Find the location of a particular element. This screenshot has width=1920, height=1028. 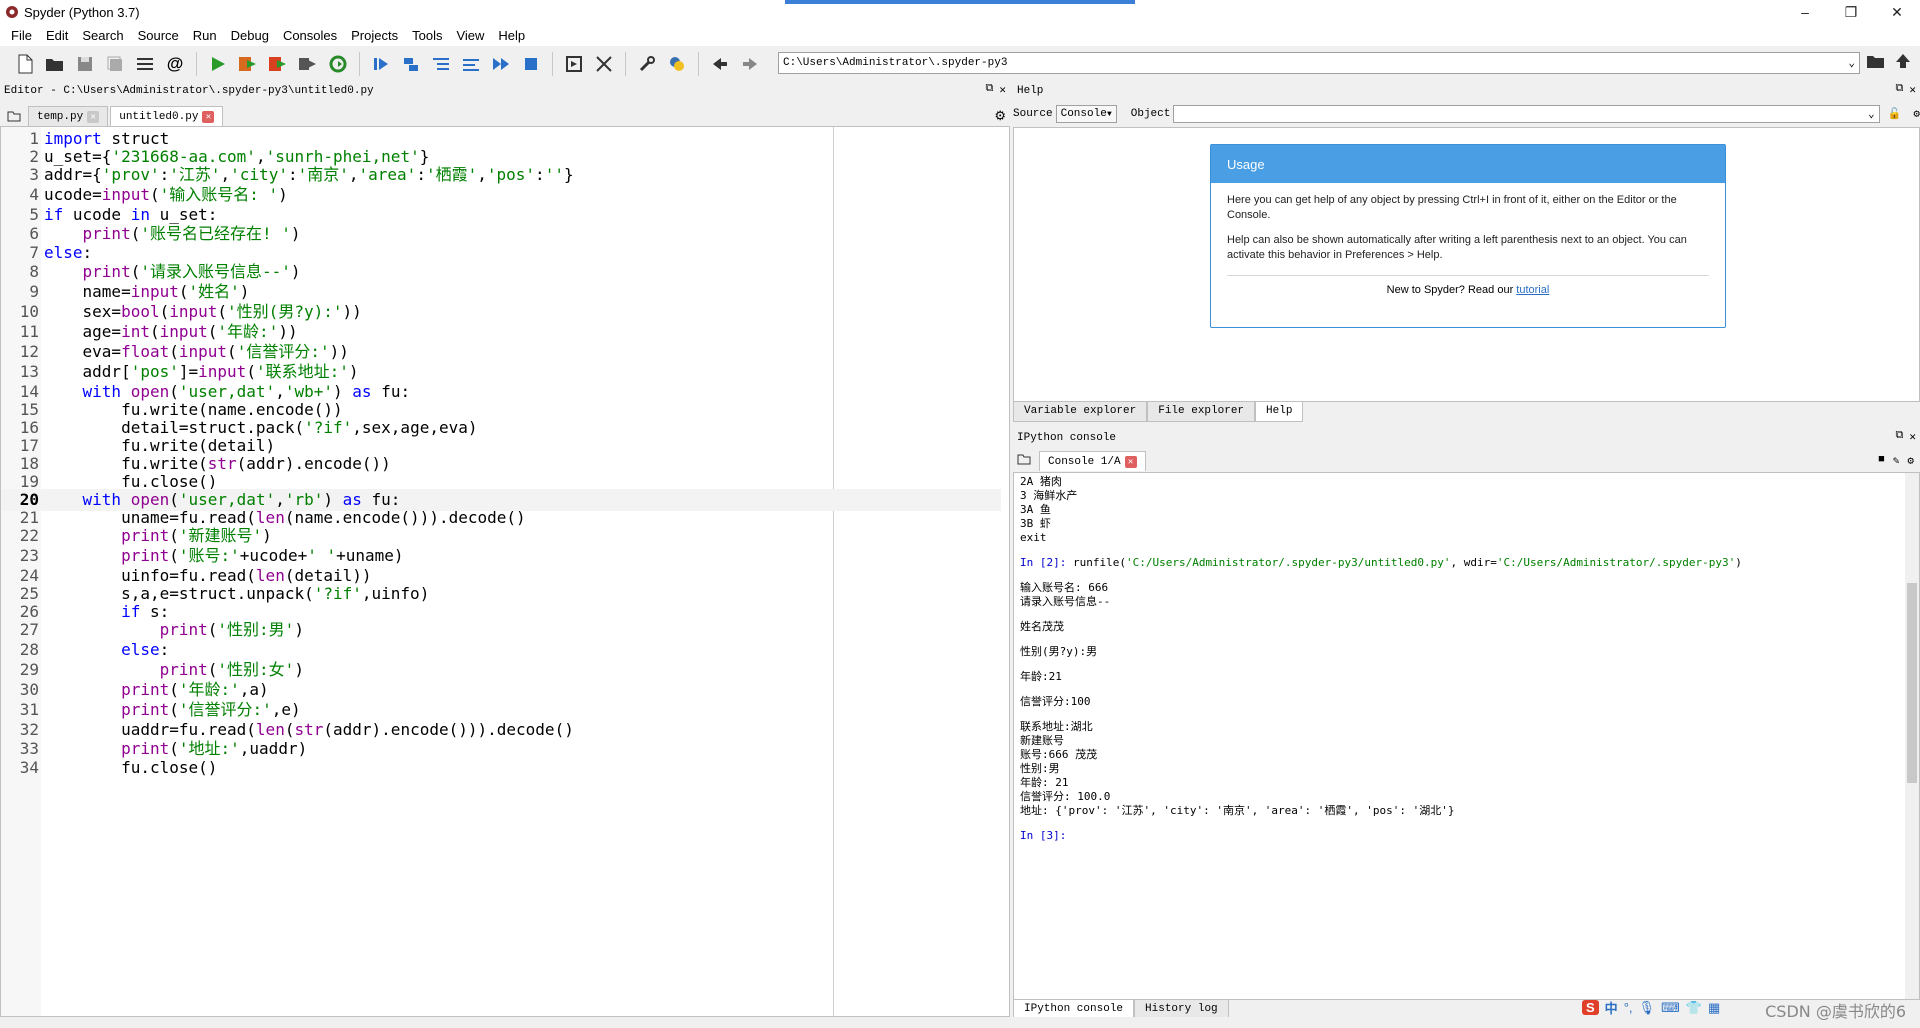

browse-tabs-folder-icon is located at coordinates (14, 116).